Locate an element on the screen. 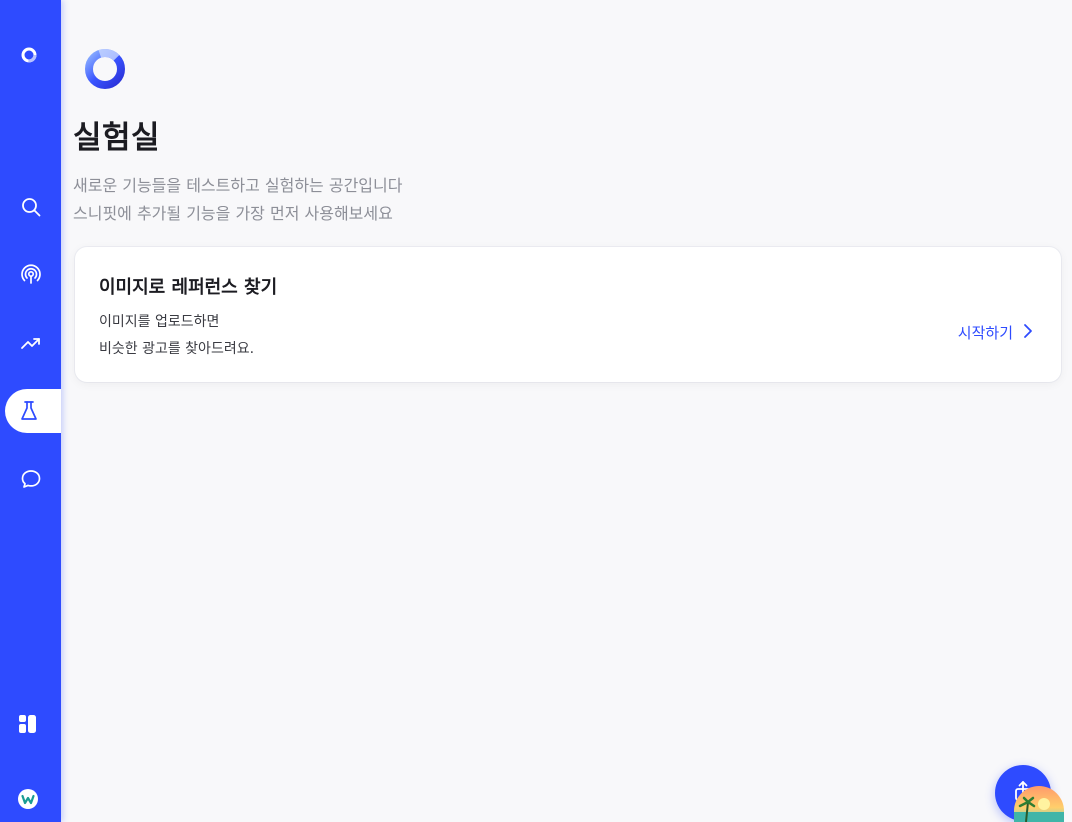 The width and height of the screenshot is (1072, 822). card-description-line1: 이미지를 업로드하면 is located at coordinates (159, 322).